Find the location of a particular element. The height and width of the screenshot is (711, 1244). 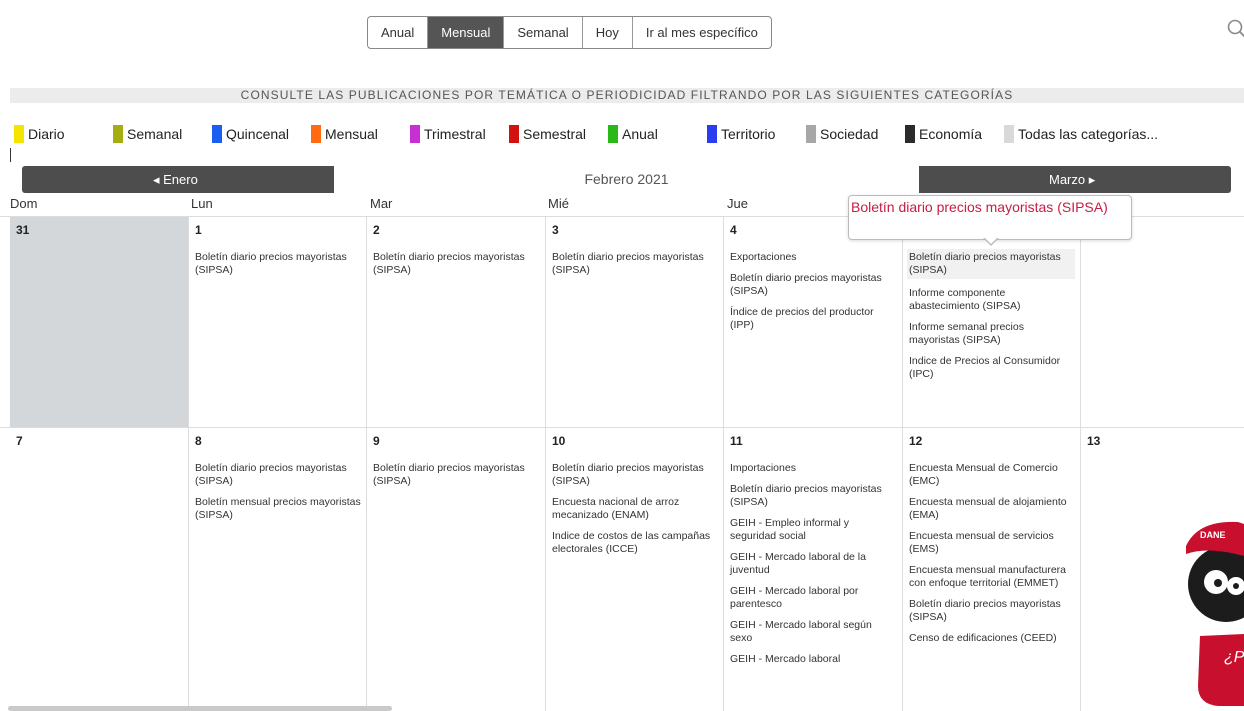

event-link: GEIH - Mercado laboral de la juventud is located at coordinates (813, 564).